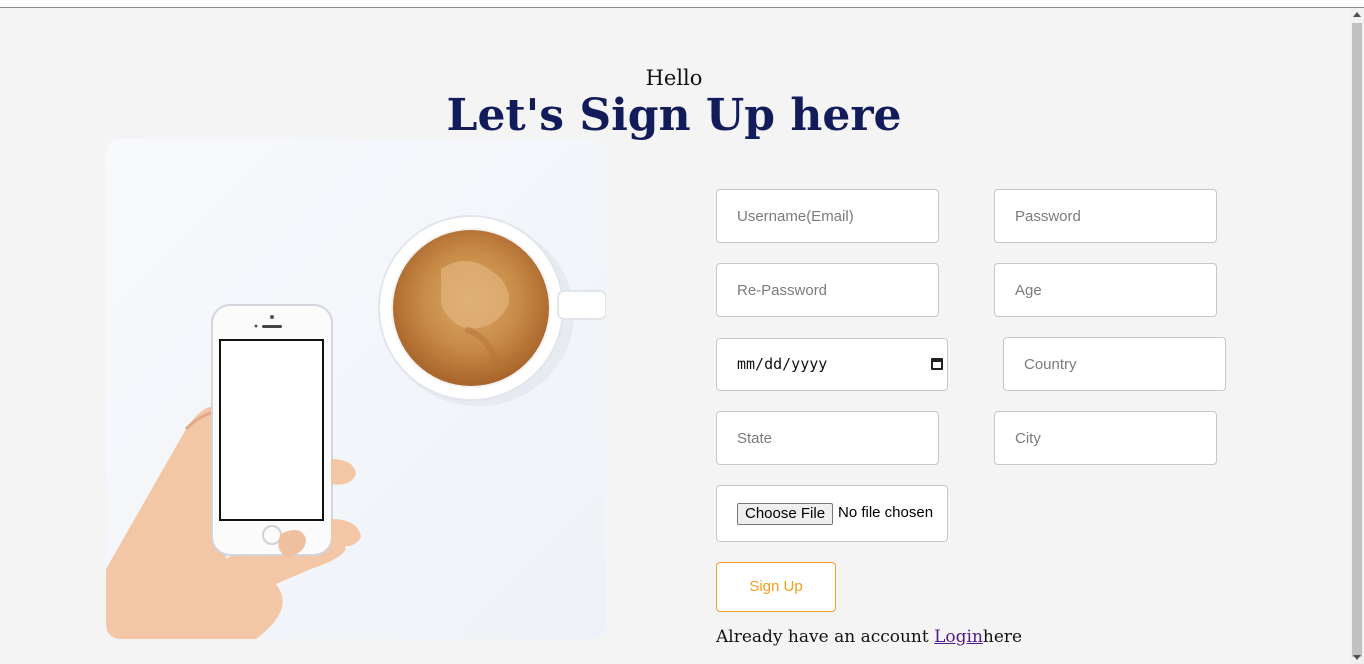 Image resolution: width=1364 pixels, height=664 pixels. Describe the element at coordinates (1114, 364) in the screenshot. I see `country-input` at that location.